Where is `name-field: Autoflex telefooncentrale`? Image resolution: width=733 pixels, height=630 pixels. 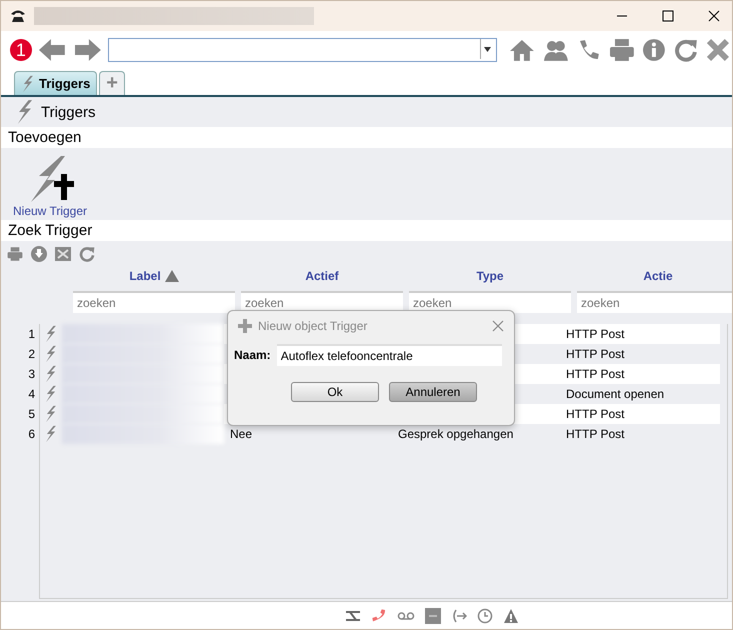 name-field: Autoflex telefooncentrale is located at coordinates (389, 355).